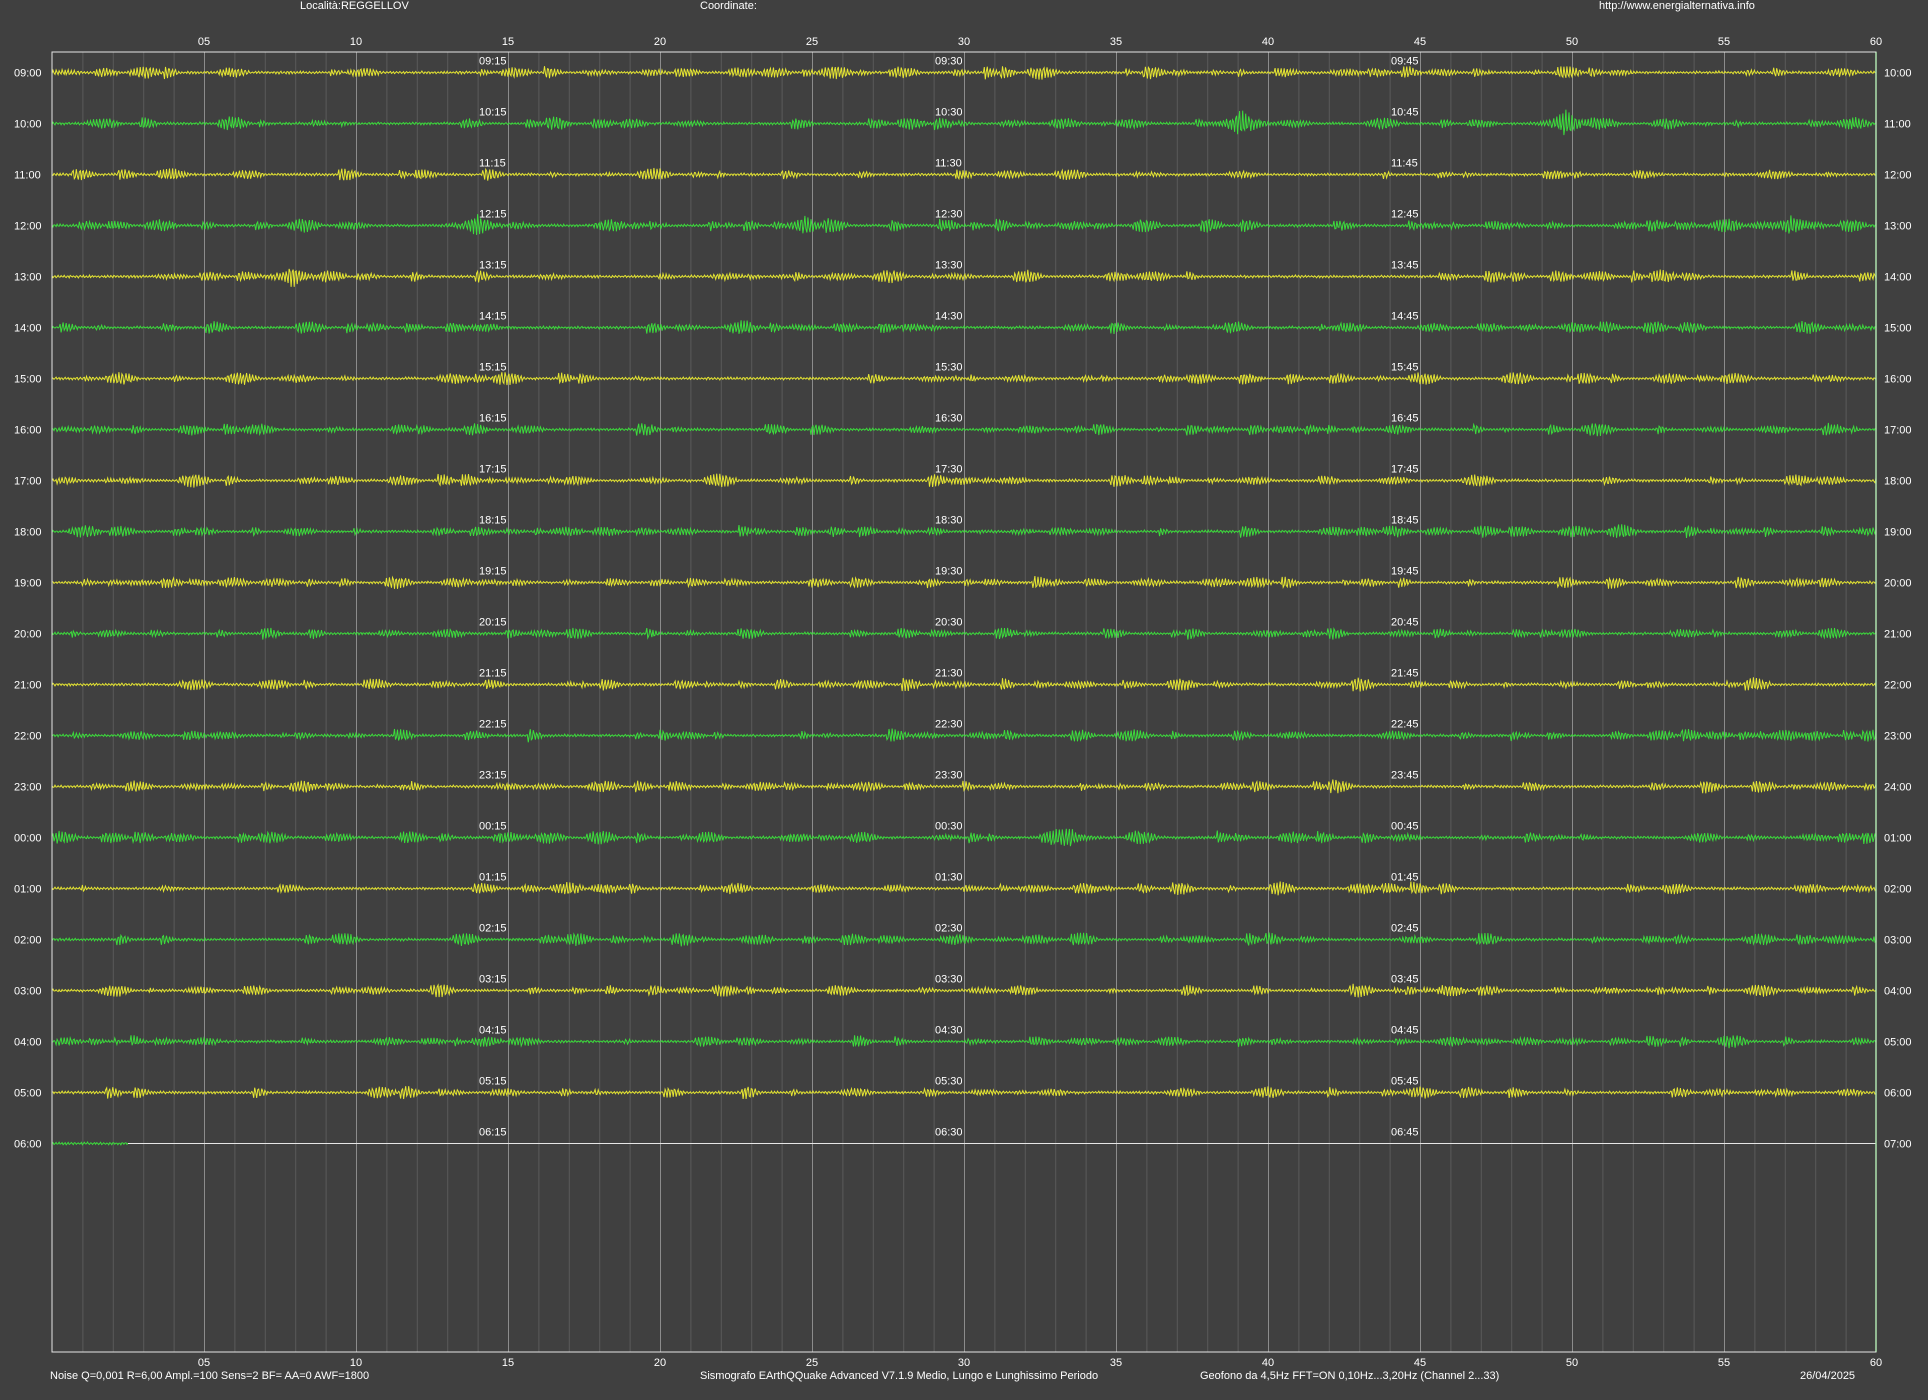 The width and height of the screenshot is (1928, 1400). What do you see at coordinates (1405, 62) in the screenshot?
I see `quarter-hour-mark: 09:45` at bounding box center [1405, 62].